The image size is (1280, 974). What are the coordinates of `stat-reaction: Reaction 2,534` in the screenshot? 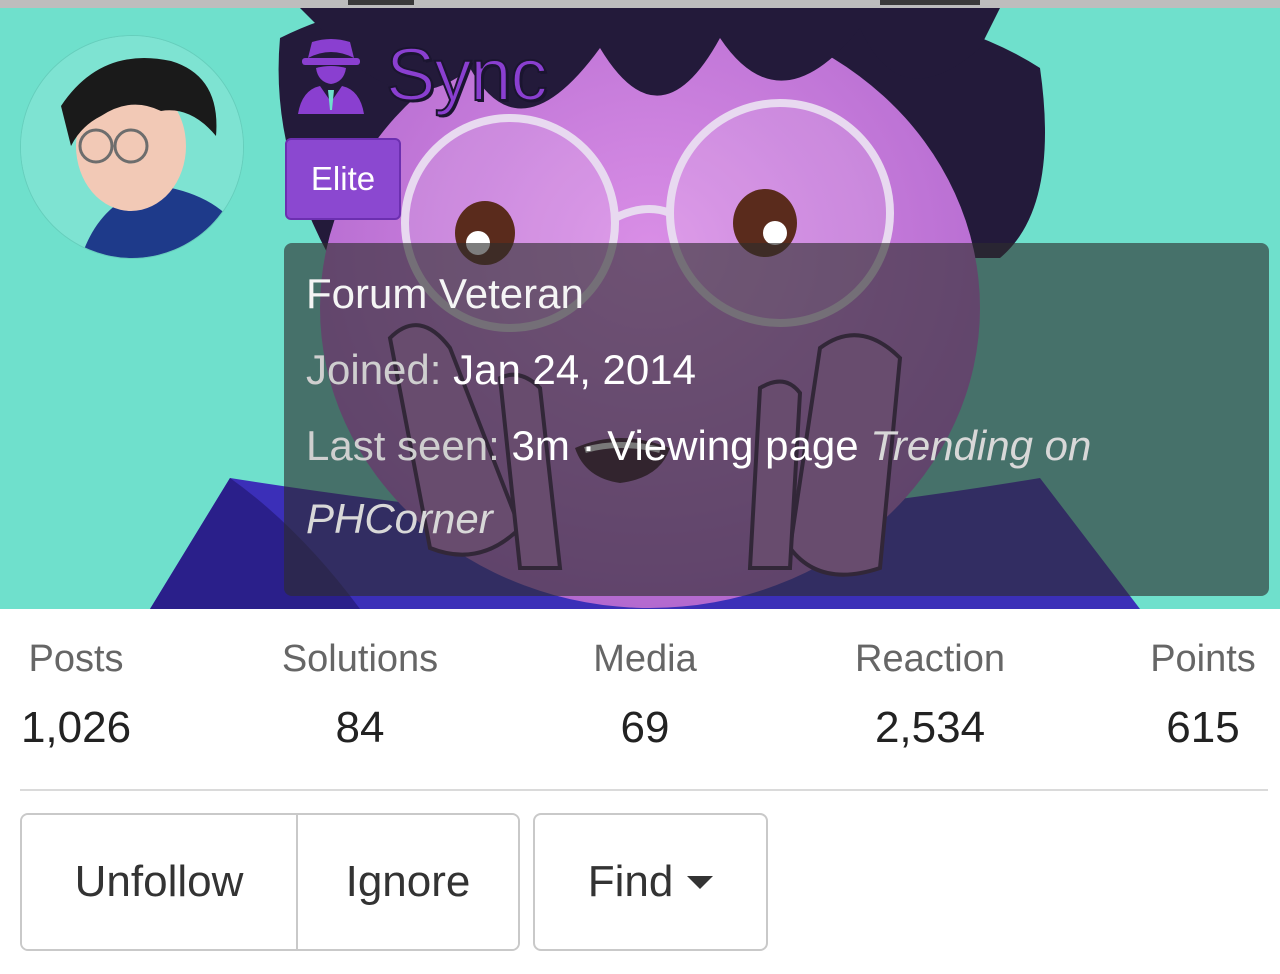 It's located at (930, 695).